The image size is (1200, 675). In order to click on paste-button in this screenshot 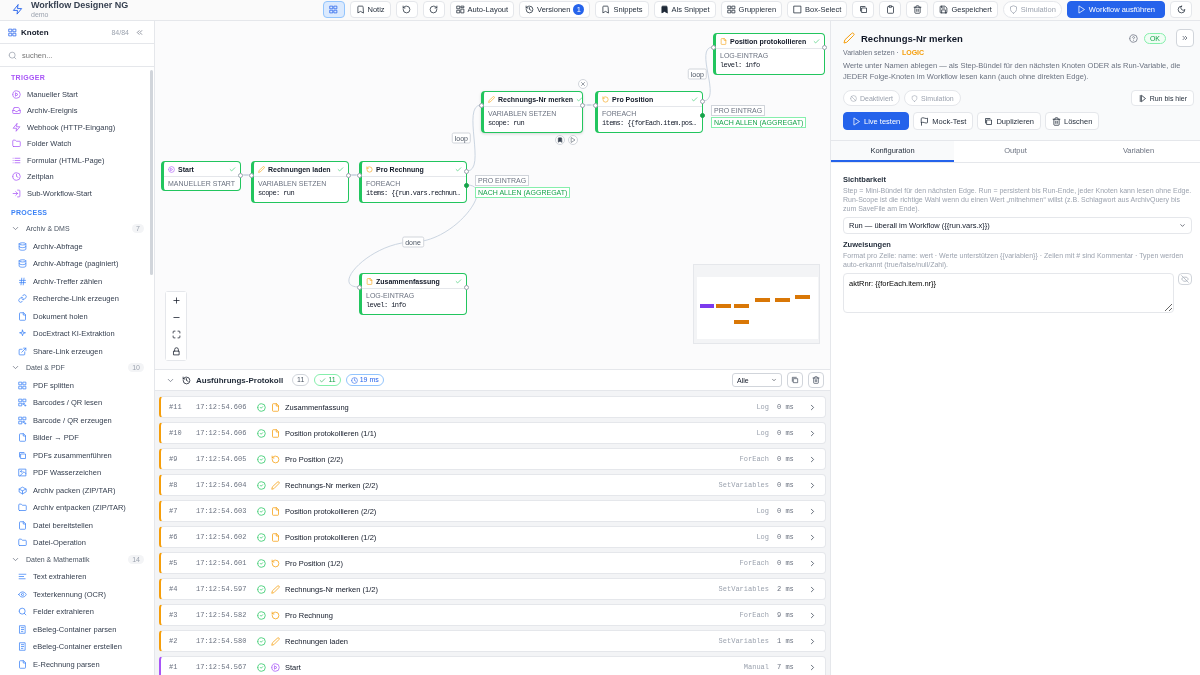, I will do `click(890, 9)`.